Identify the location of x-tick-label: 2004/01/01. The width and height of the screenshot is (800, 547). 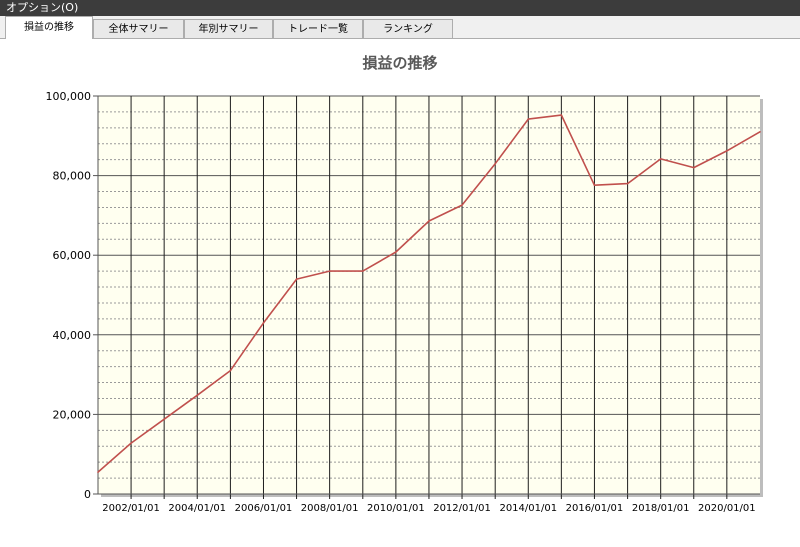
(197, 508).